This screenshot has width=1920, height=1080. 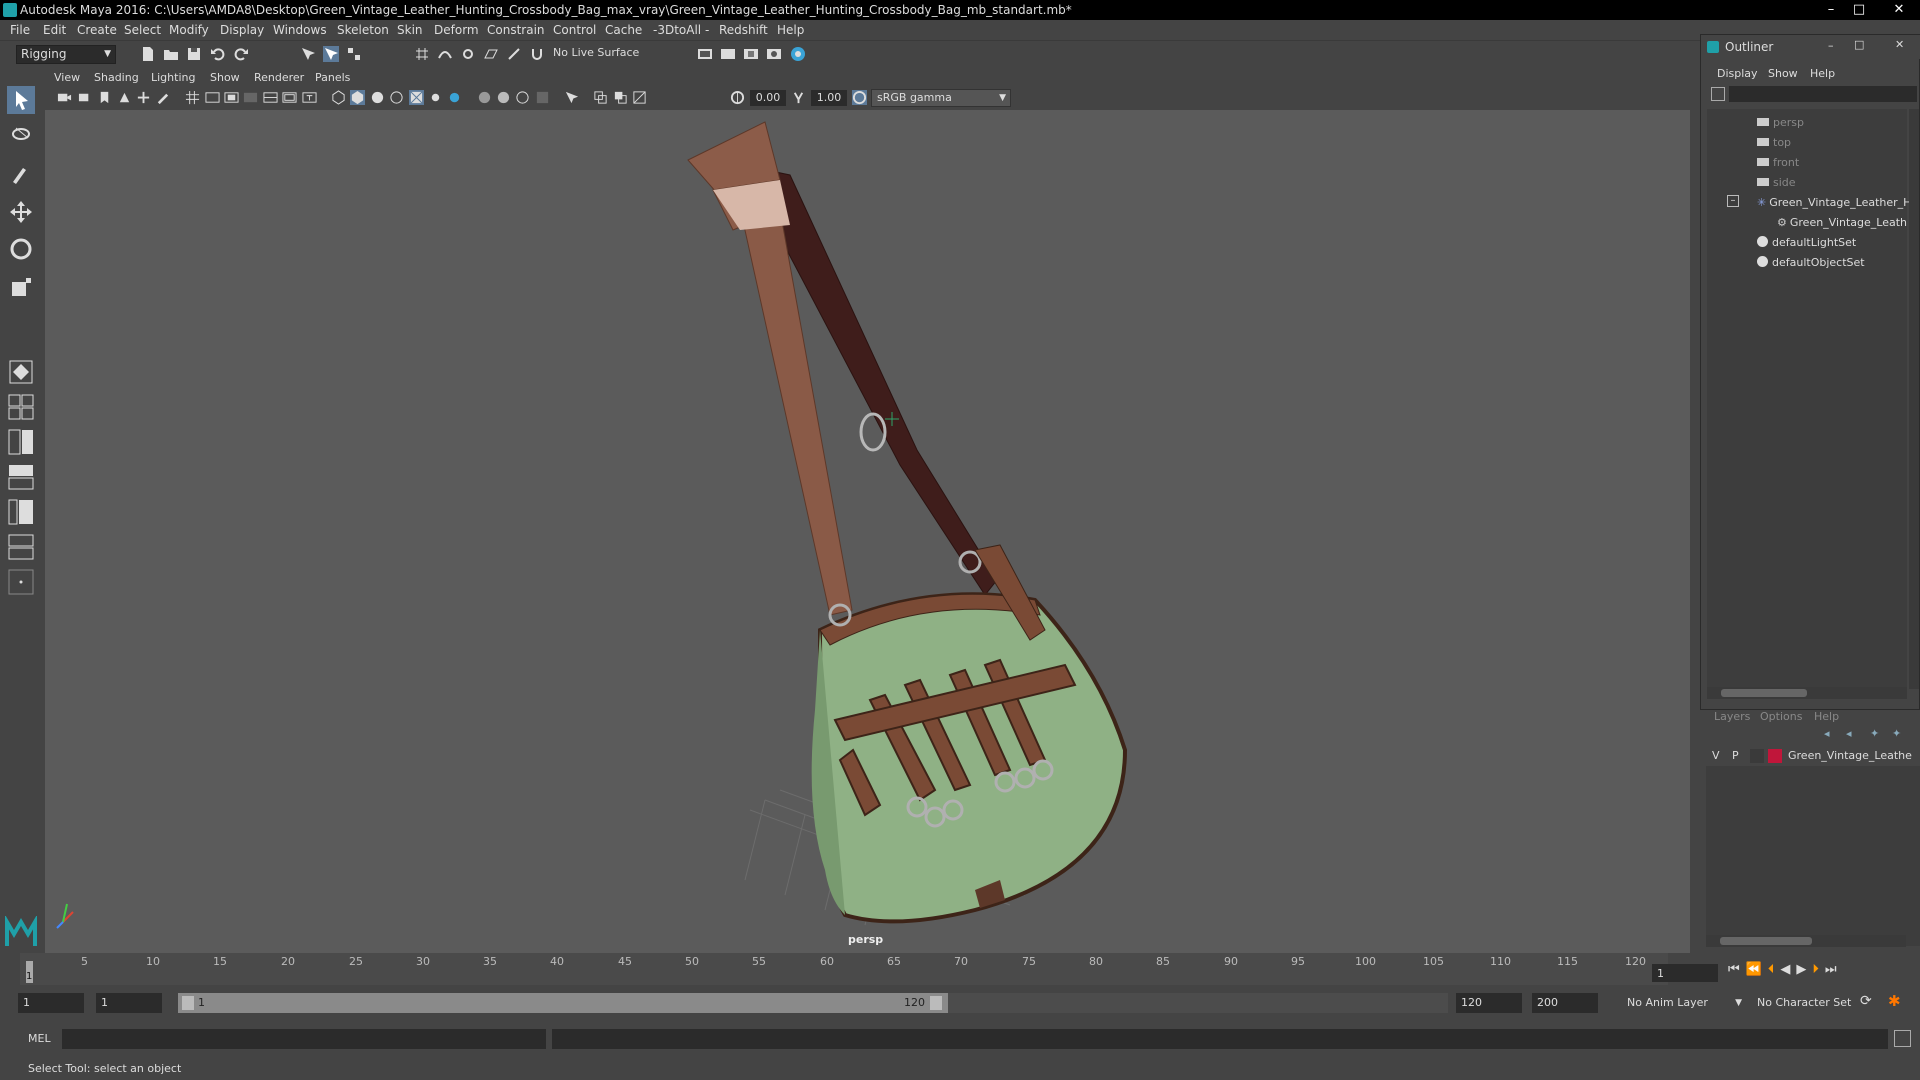 I want to click on camera-lock-icon, so click(x=85, y=97).